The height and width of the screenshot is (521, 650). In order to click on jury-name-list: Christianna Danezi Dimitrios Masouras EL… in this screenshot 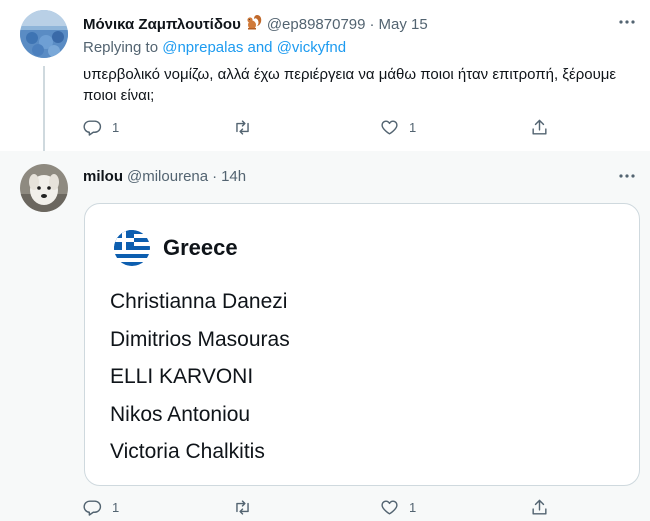, I will do `click(200, 377)`.